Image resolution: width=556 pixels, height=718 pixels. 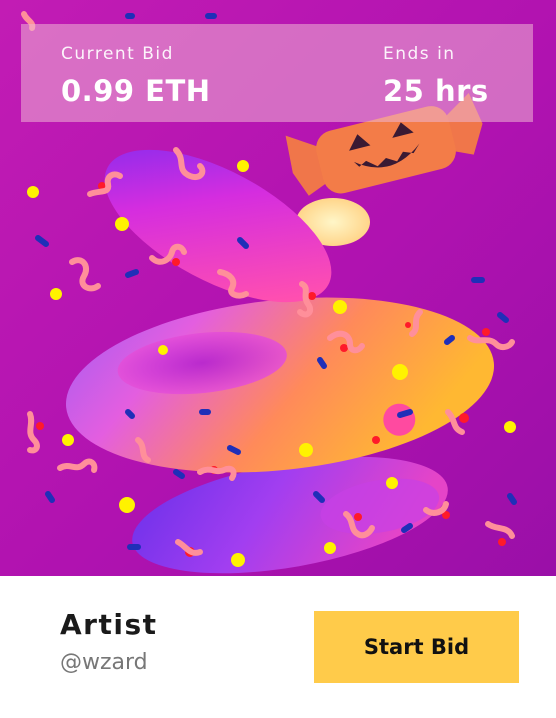 I want to click on start-bid-button: Start Bid, so click(x=416, y=647).